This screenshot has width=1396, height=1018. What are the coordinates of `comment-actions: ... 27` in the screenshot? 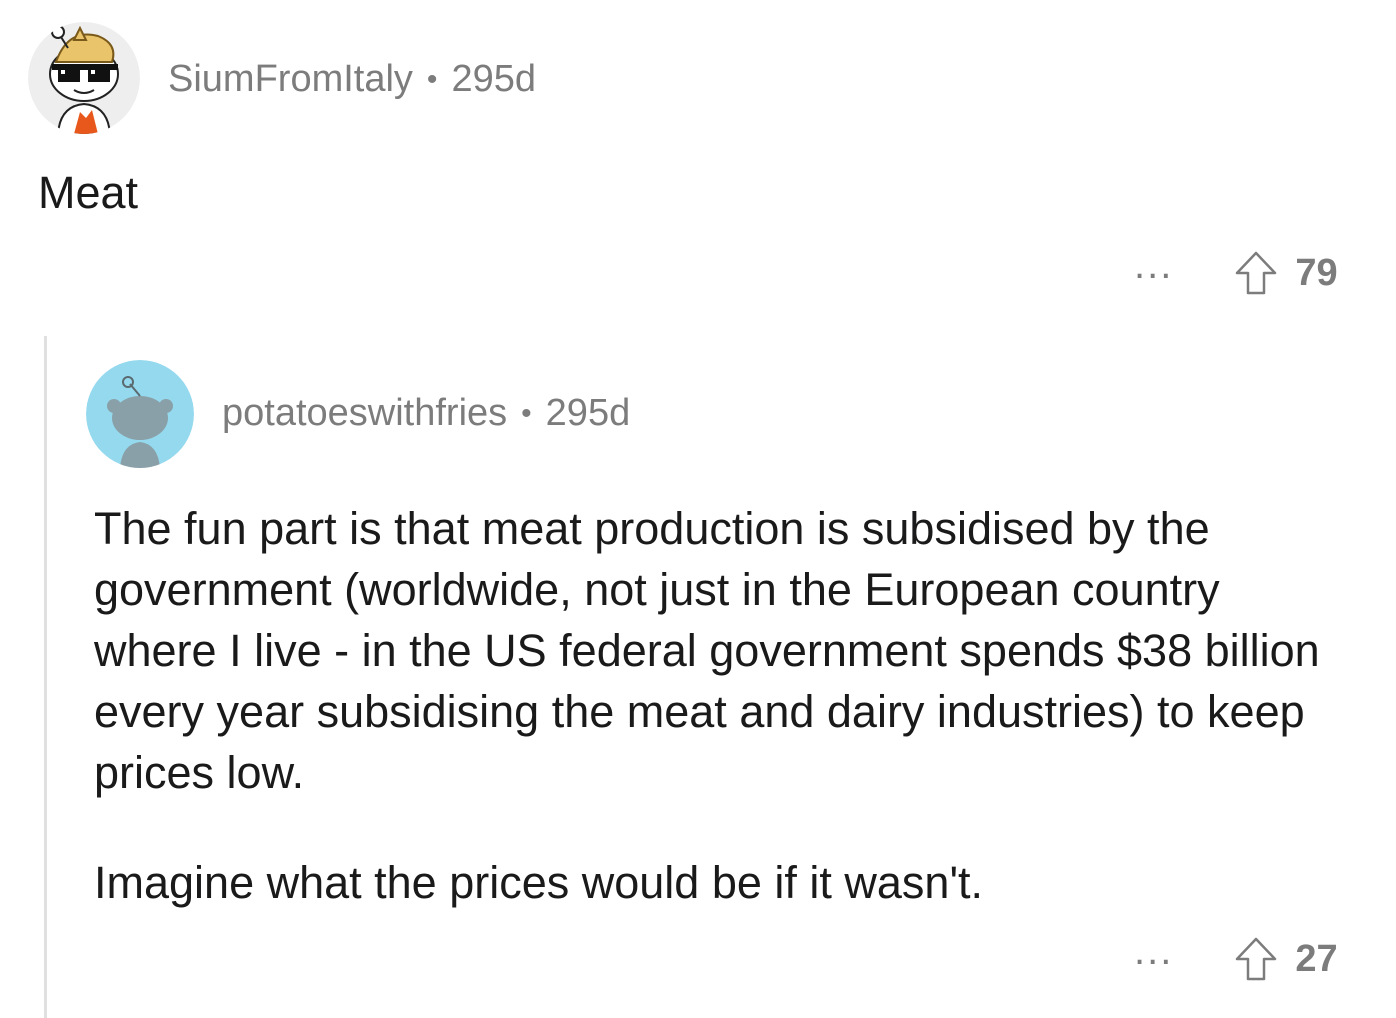 It's located at (1236, 956).